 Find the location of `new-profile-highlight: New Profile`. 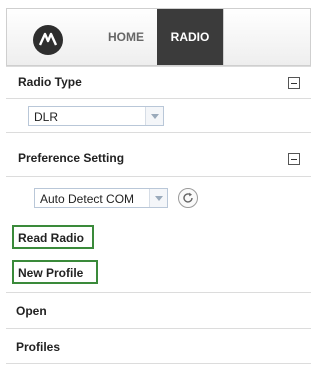

new-profile-highlight: New Profile is located at coordinates (55, 272).